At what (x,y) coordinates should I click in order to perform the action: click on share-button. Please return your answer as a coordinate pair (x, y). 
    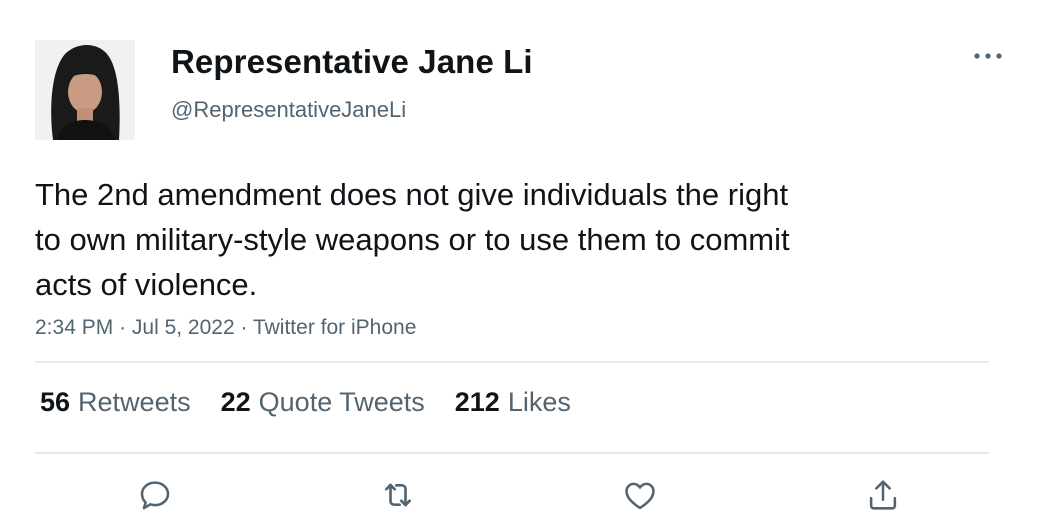
    Looking at the image, I should click on (883, 495).